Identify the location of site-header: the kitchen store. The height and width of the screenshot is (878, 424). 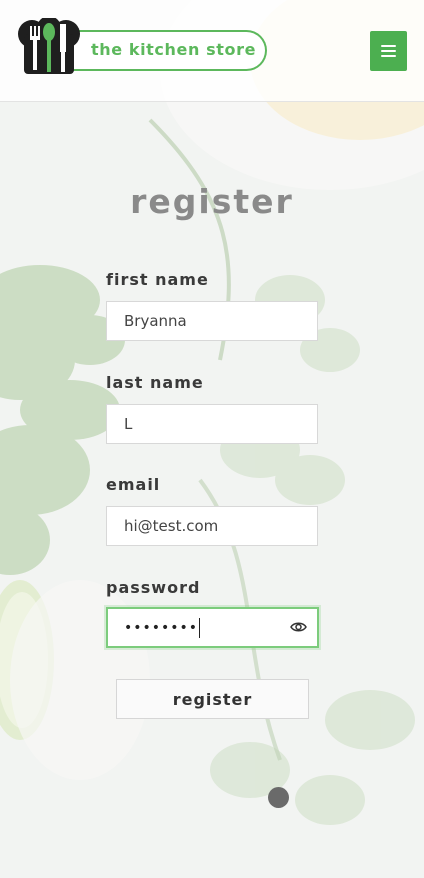
(212, 51).